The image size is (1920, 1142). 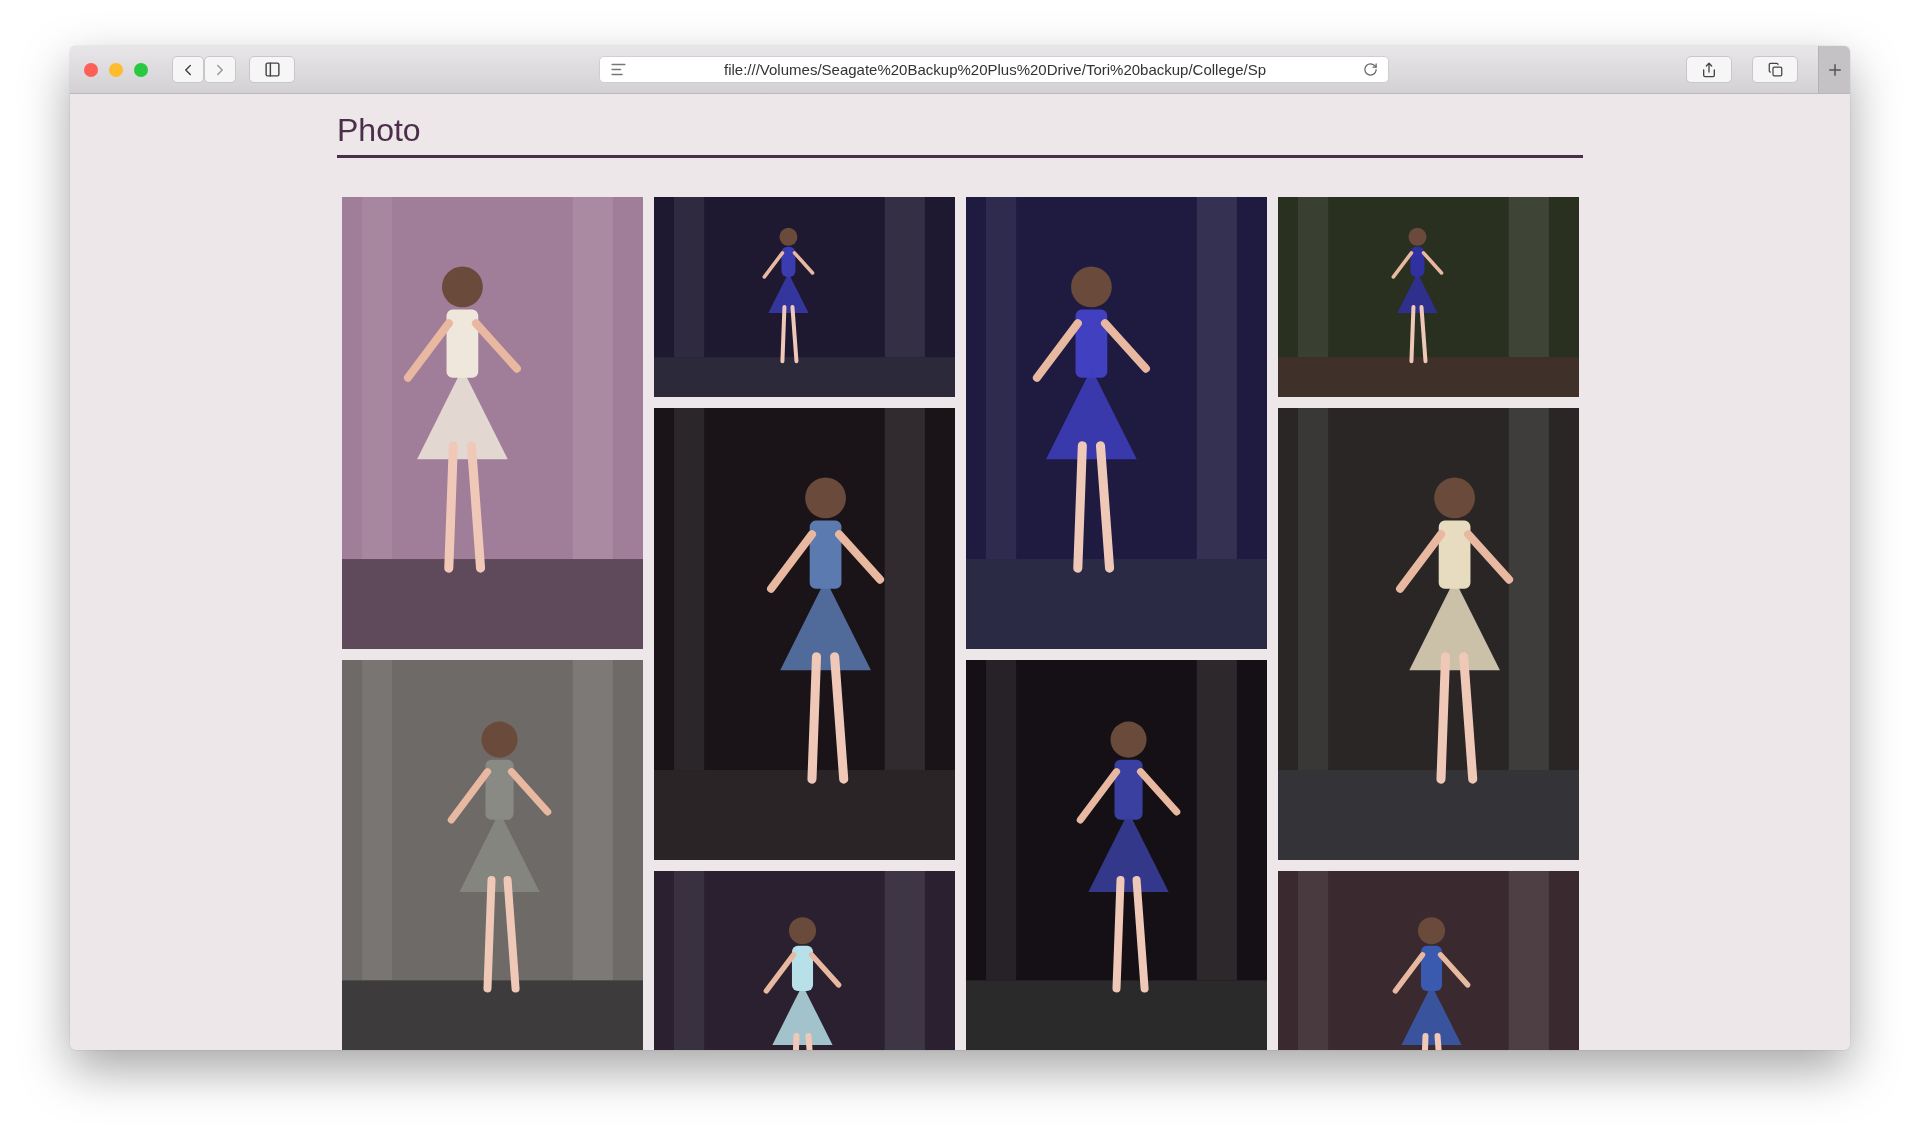 I want to click on tabs-icon, so click(x=1775, y=69).